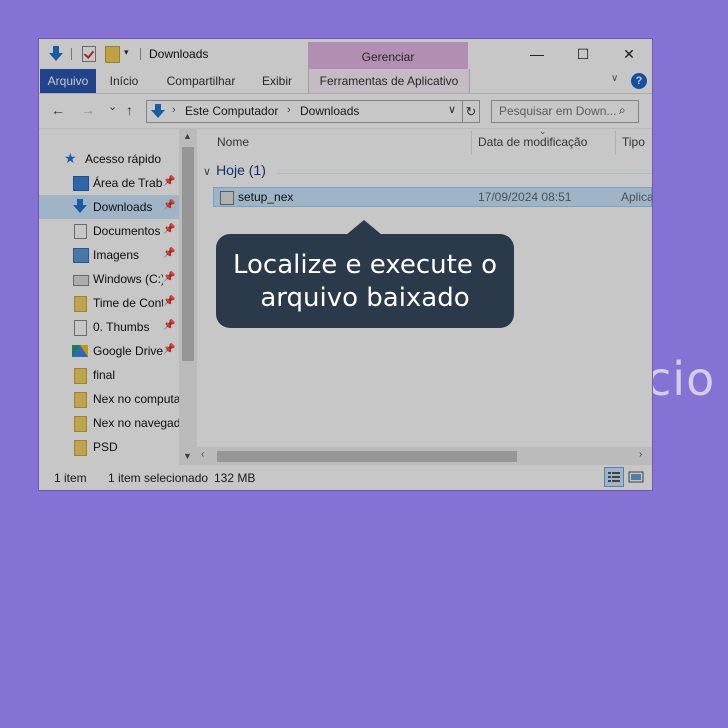 The width and height of the screenshot is (728, 728). I want to click on pictures-icon, so click(81, 255).